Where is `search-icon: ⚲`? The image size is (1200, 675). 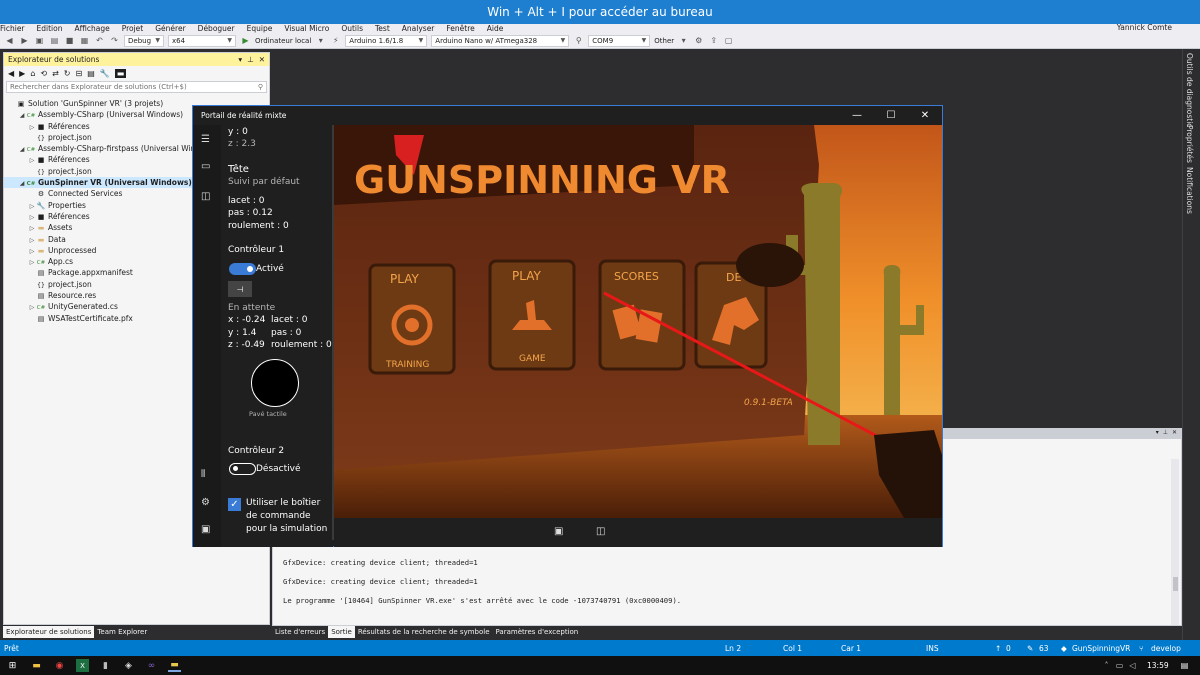 search-icon: ⚲ is located at coordinates (578, 40).